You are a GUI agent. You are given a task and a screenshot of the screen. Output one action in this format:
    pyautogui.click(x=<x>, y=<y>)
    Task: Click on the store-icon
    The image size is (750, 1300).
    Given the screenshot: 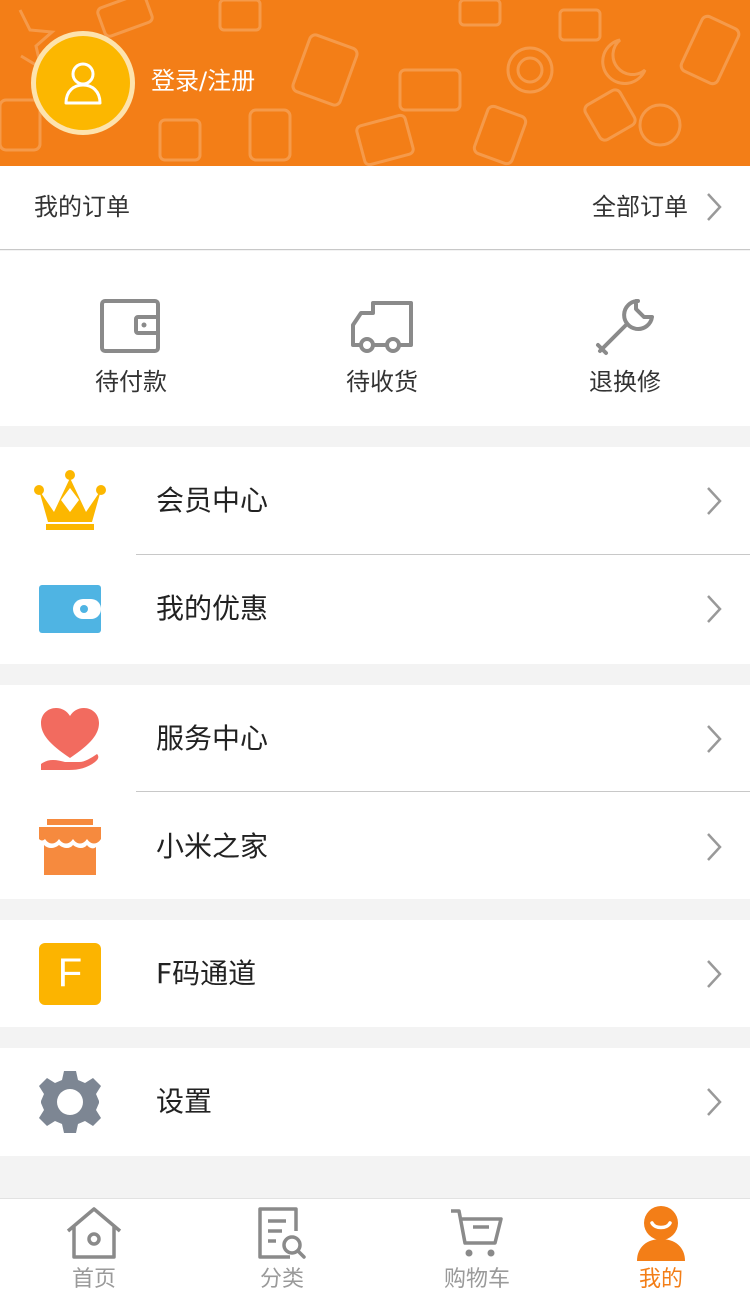 What is the action you would take?
    pyautogui.click(x=70, y=847)
    